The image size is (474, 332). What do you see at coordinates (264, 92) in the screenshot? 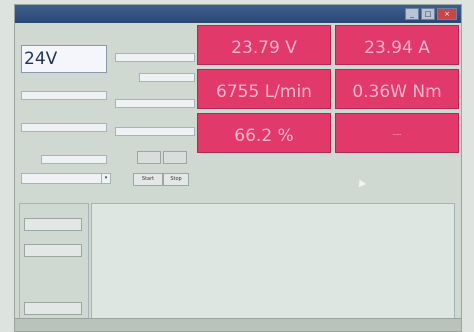
I see `tile-value: 6755 L/min` at bounding box center [264, 92].